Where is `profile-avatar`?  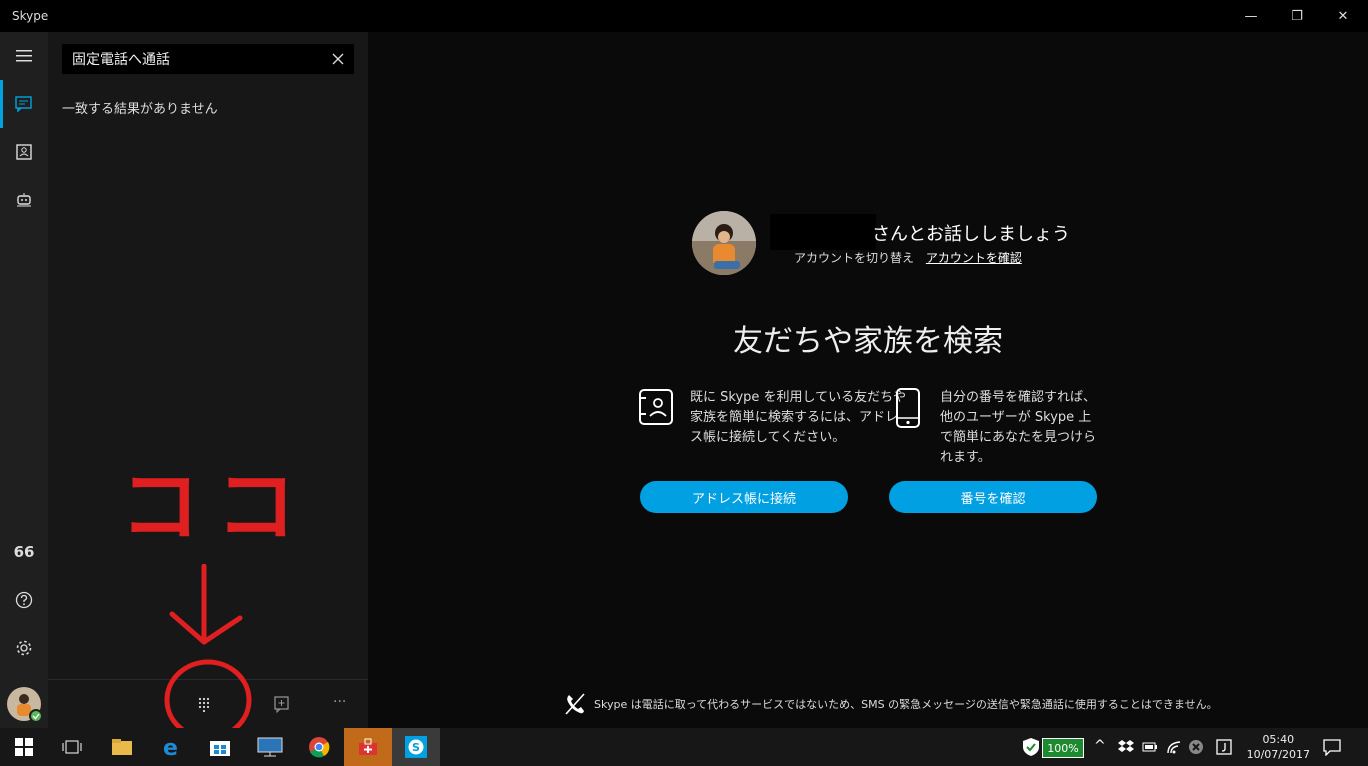
profile-avatar is located at coordinates (24, 704).